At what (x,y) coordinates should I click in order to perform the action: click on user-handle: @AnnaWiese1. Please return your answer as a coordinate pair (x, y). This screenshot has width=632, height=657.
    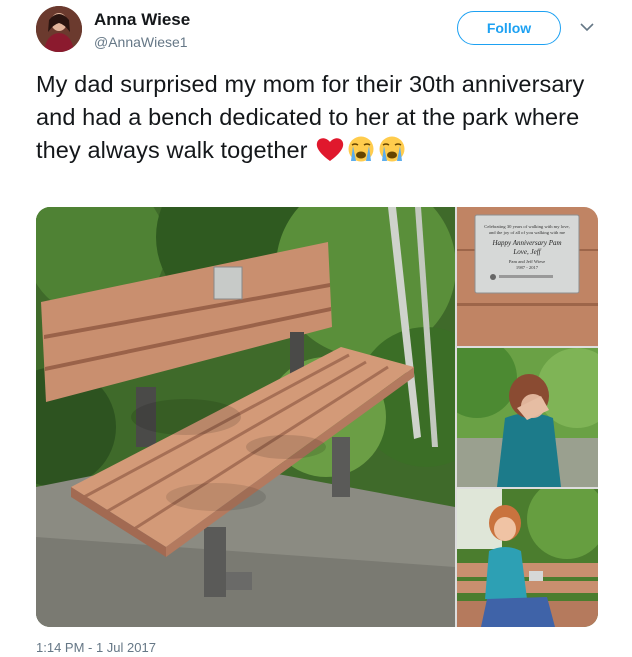
    Looking at the image, I should click on (141, 42).